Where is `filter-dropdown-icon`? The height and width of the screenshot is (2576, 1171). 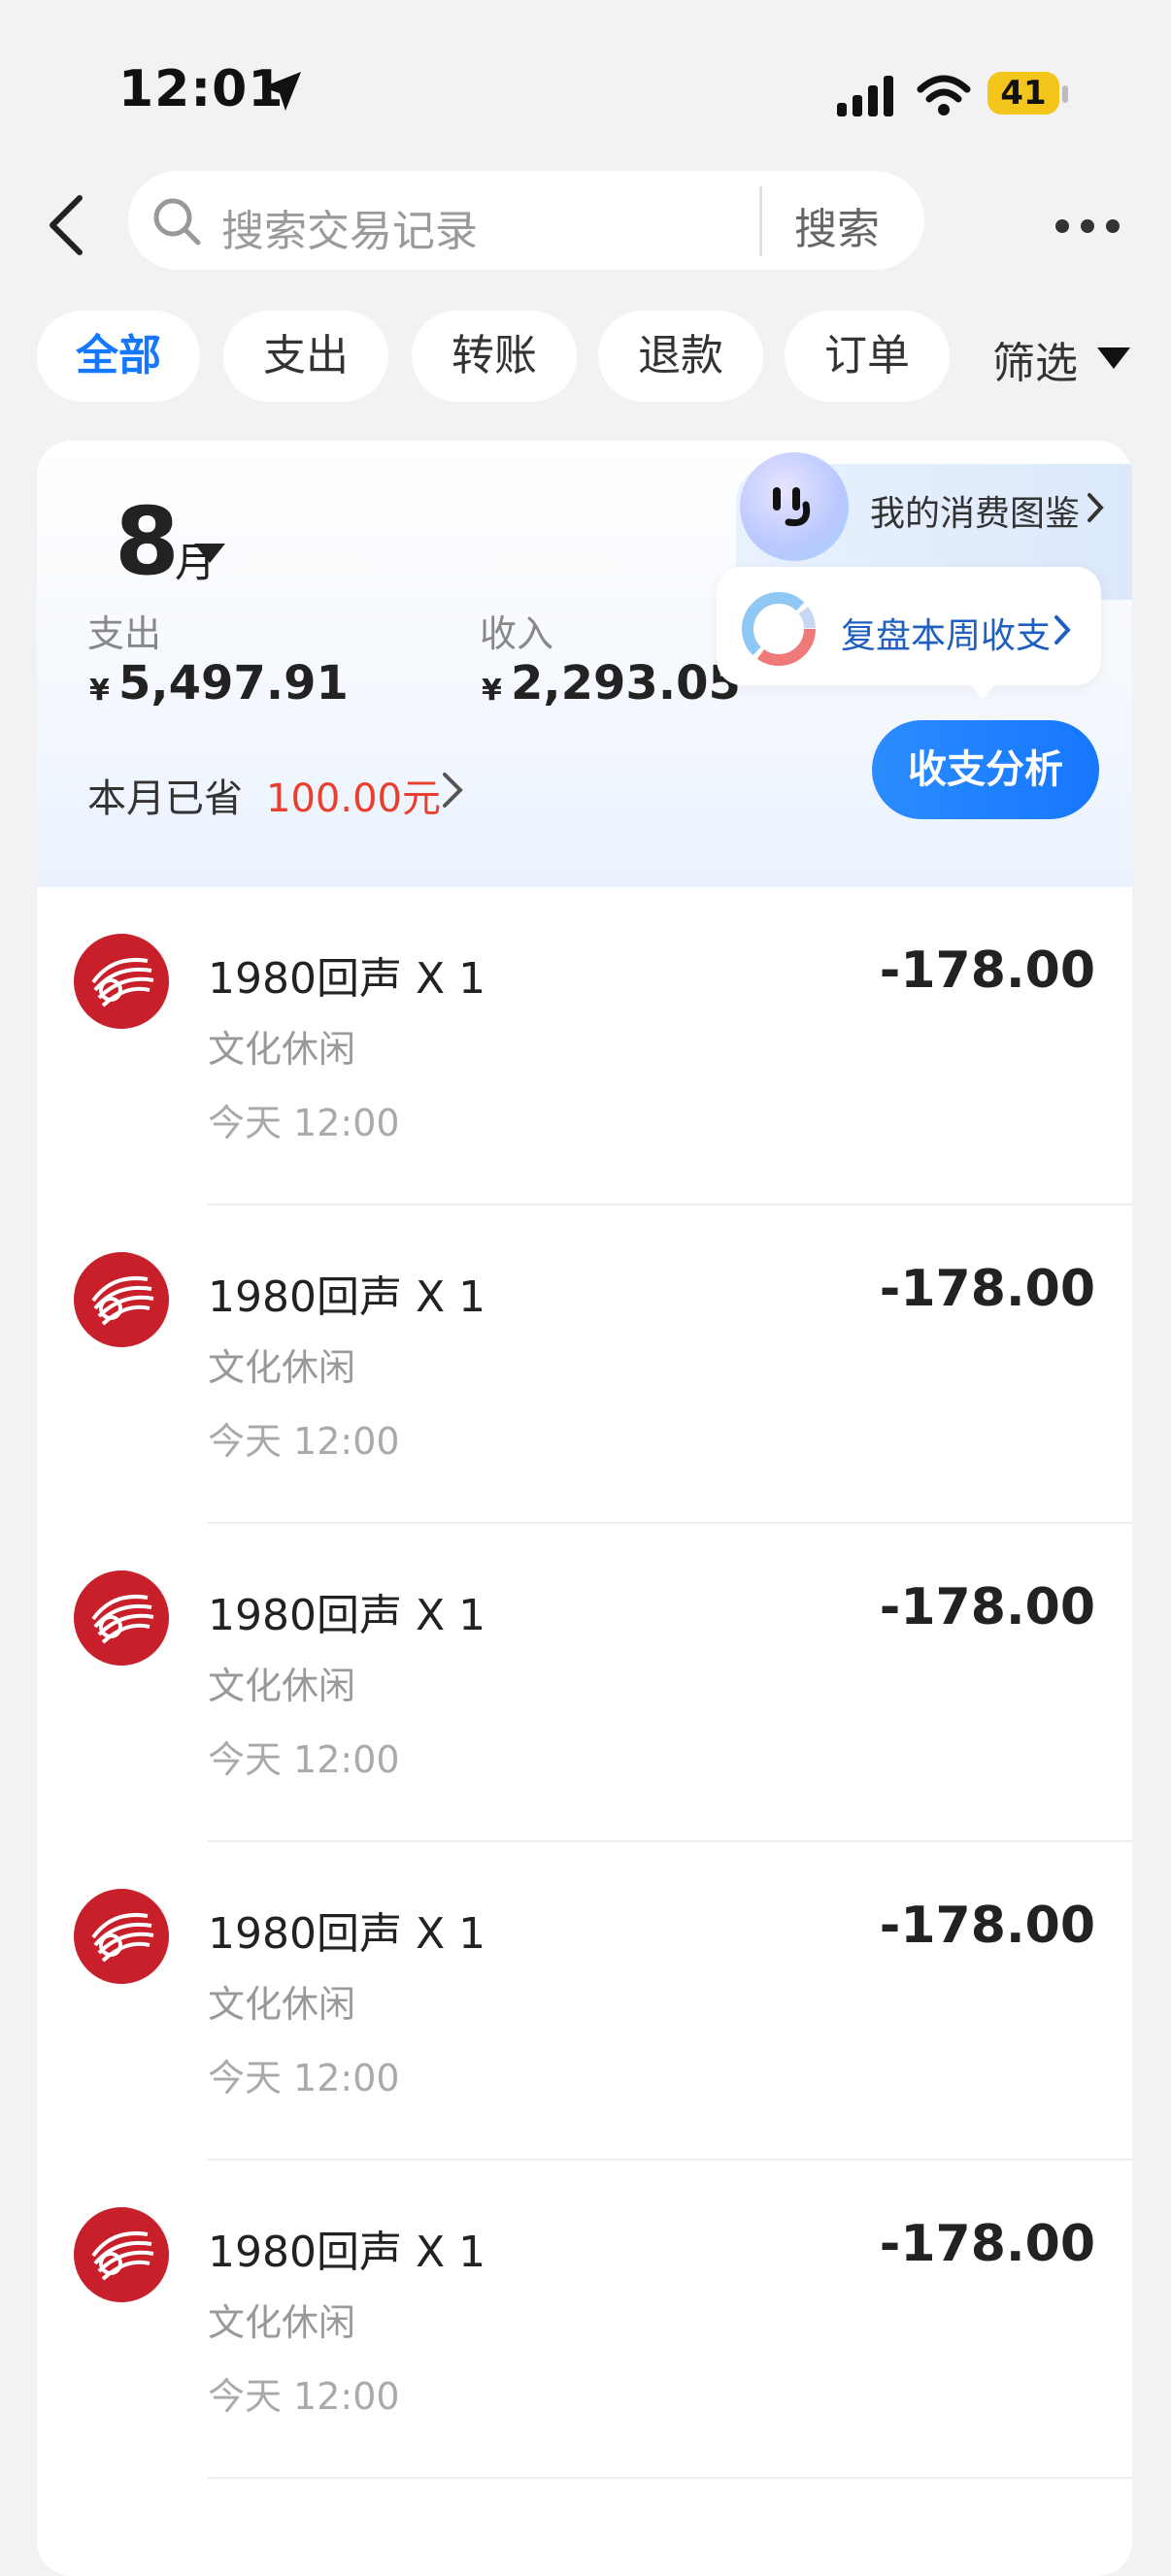
filter-dropdown-icon is located at coordinates (1113, 358).